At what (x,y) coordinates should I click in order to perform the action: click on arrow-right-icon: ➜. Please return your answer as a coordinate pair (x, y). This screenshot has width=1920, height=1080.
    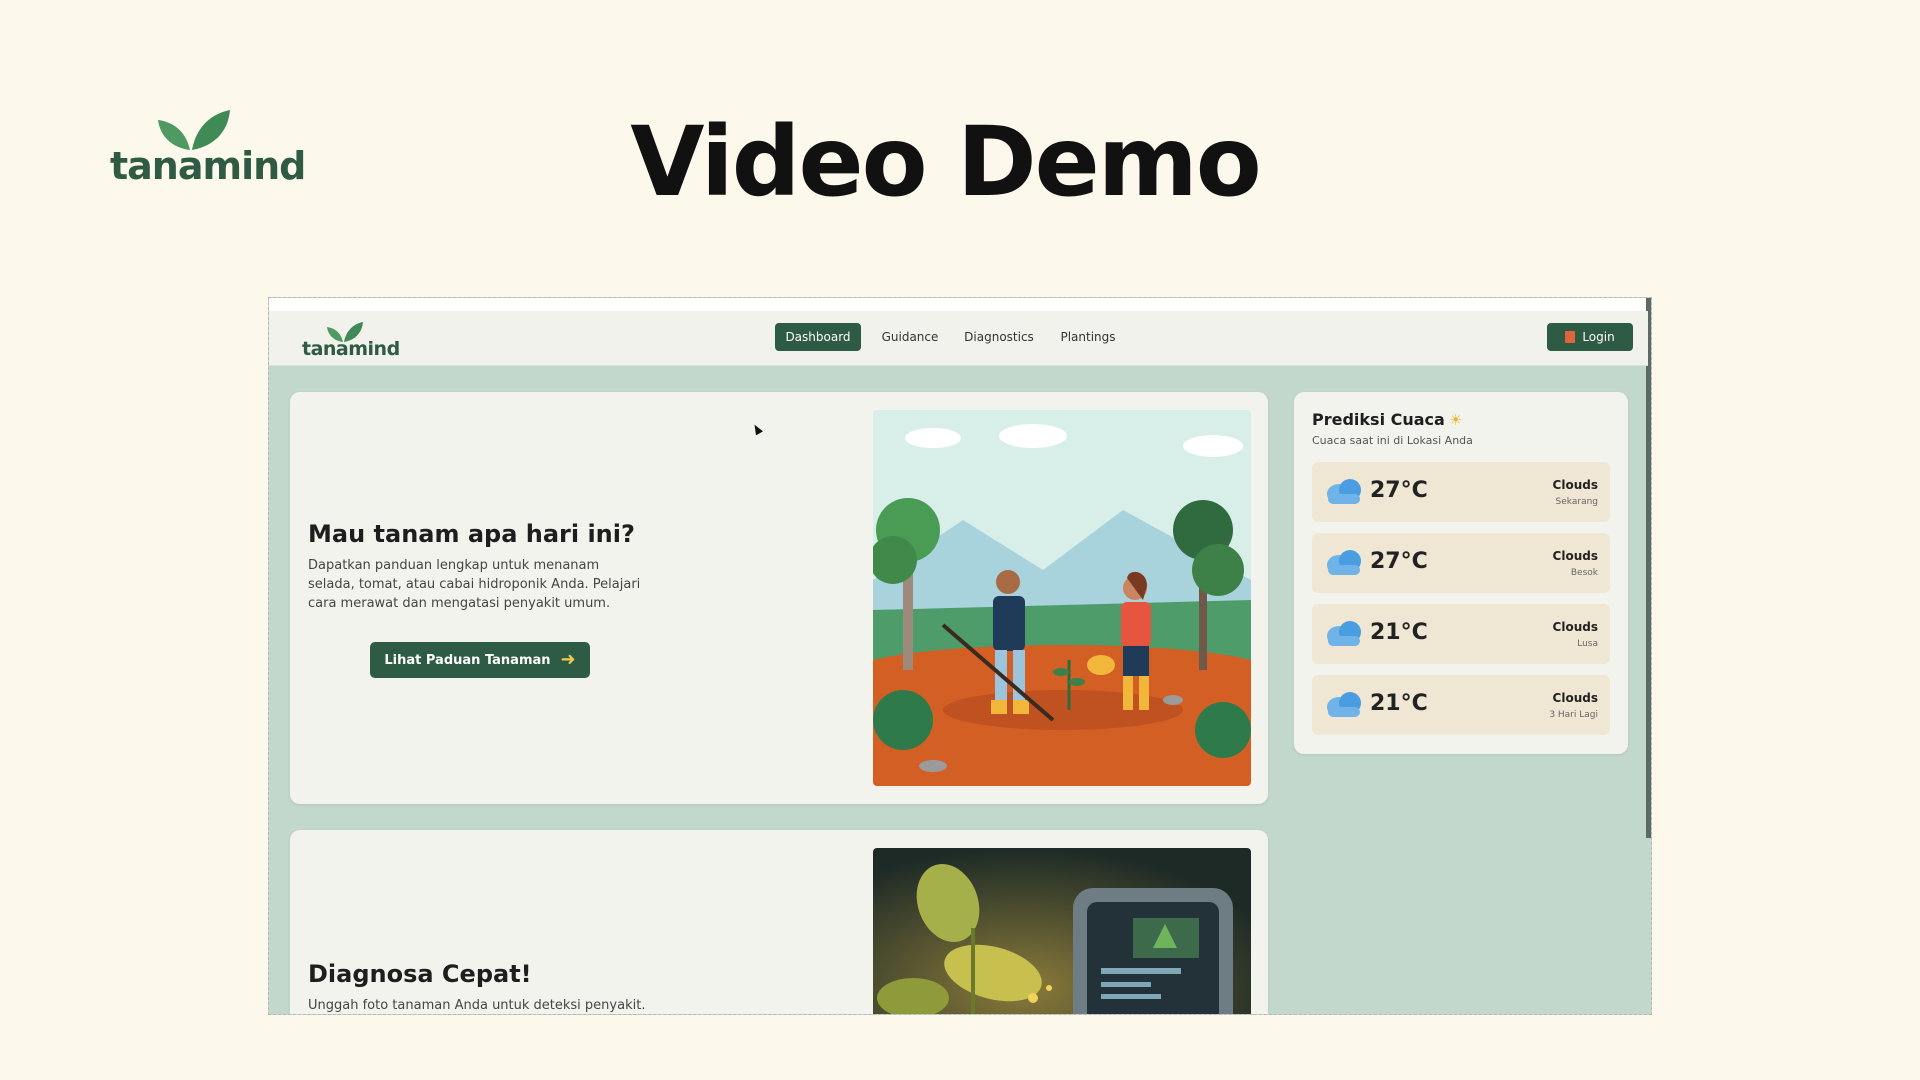
    Looking at the image, I should click on (568, 659).